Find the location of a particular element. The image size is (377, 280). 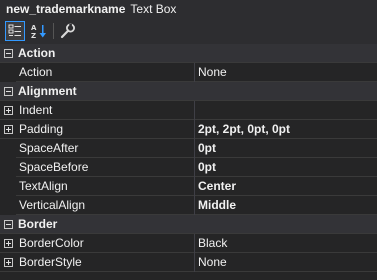

object-type: Text Box is located at coordinates (153, 9).